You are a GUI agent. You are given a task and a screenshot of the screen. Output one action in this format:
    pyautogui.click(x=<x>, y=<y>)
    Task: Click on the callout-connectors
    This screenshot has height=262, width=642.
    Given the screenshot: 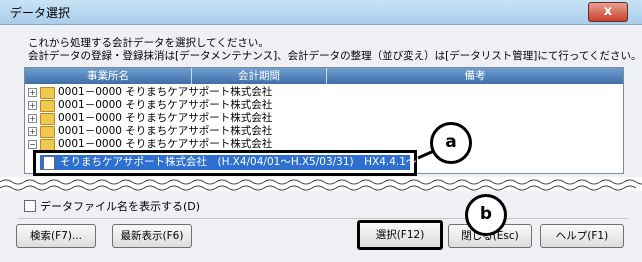 What is the action you would take?
    pyautogui.click(x=447, y=192)
    